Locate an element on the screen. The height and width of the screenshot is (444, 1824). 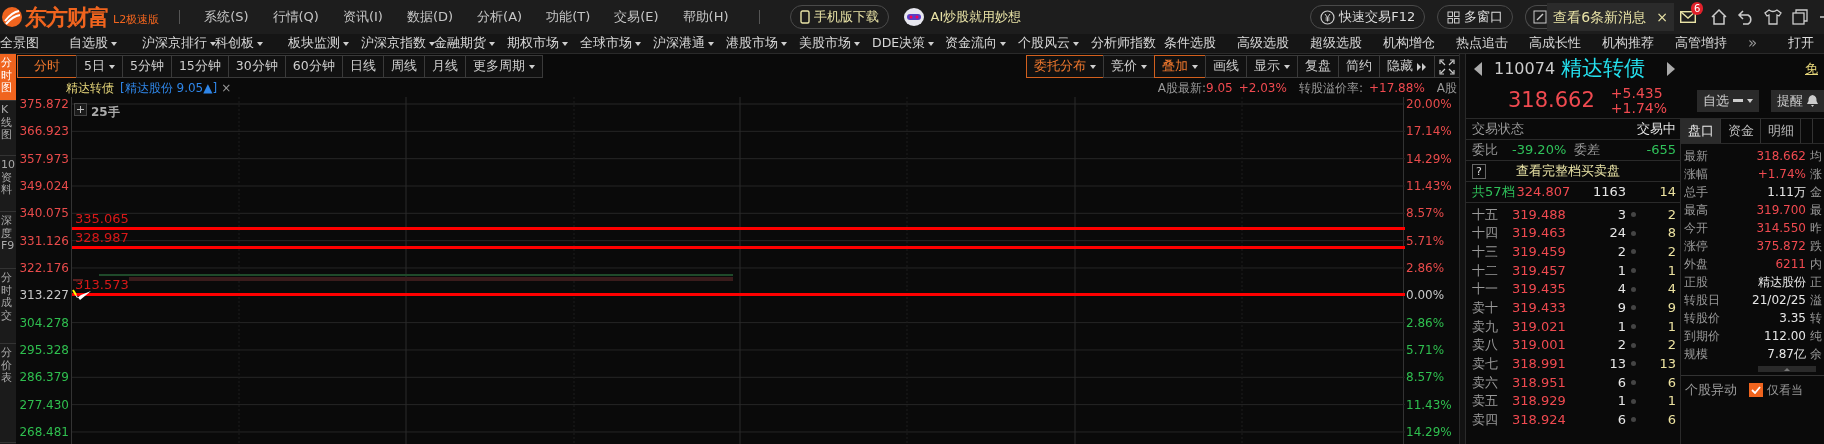
watchlist-button: 自选 is located at coordinates (1728, 101).